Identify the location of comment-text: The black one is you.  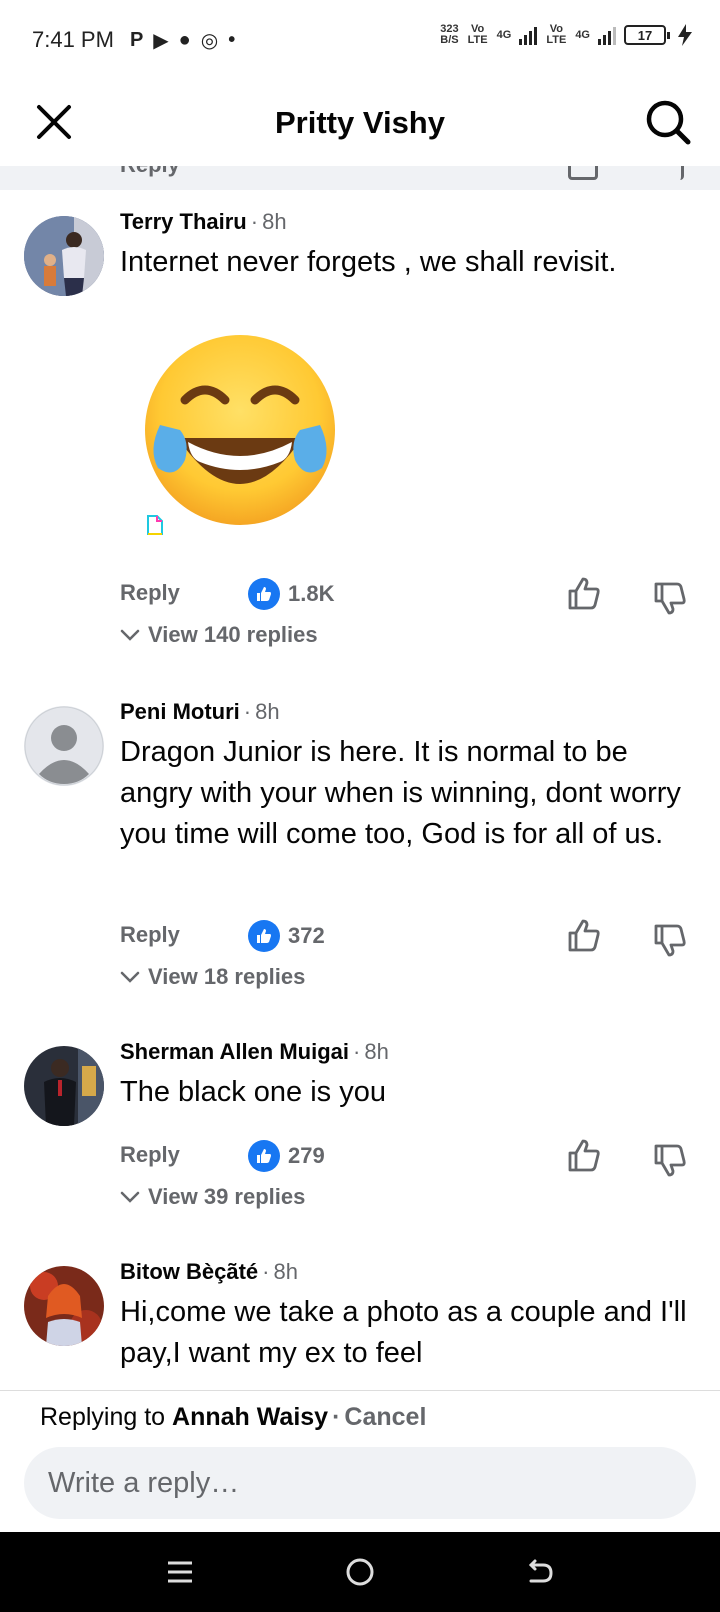
(253, 1092).